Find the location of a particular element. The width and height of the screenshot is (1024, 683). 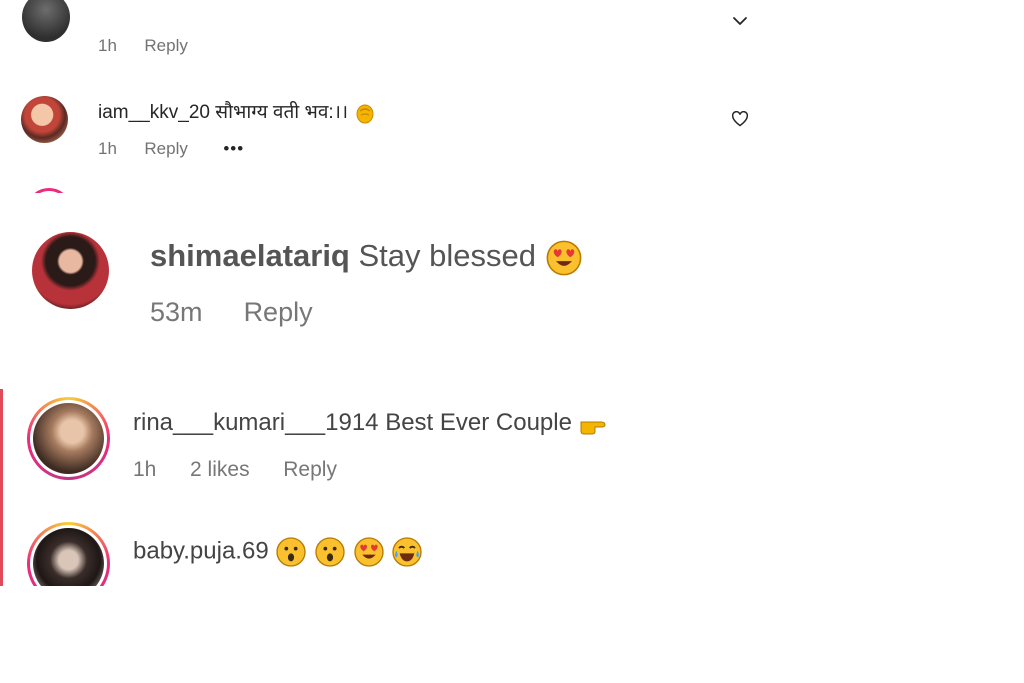

clapping-hands-emoji is located at coordinates (365, 114).